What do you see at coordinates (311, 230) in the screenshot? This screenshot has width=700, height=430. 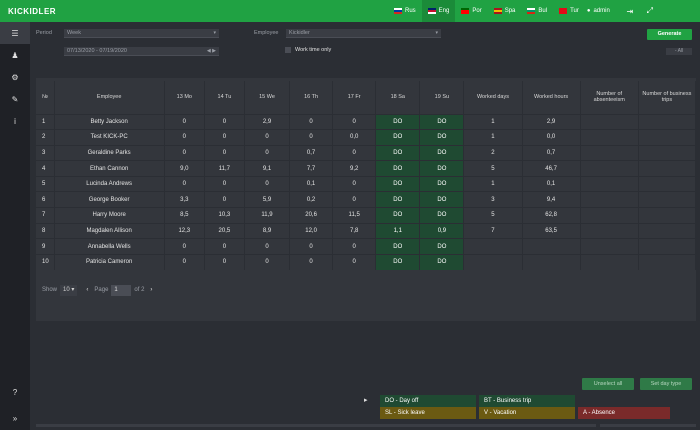 I see `table-cell: 12,0` at bounding box center [311, 230].